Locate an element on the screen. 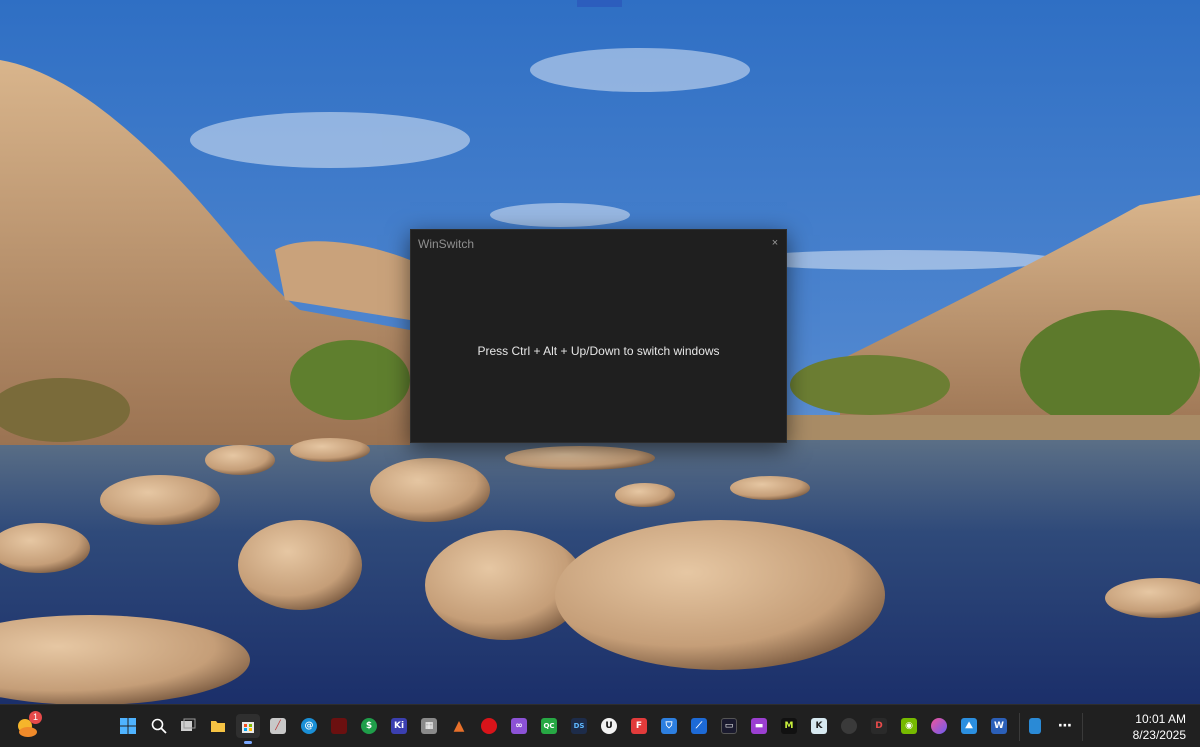  taskbar-app: ╱ is located at coordinates (278, 726).